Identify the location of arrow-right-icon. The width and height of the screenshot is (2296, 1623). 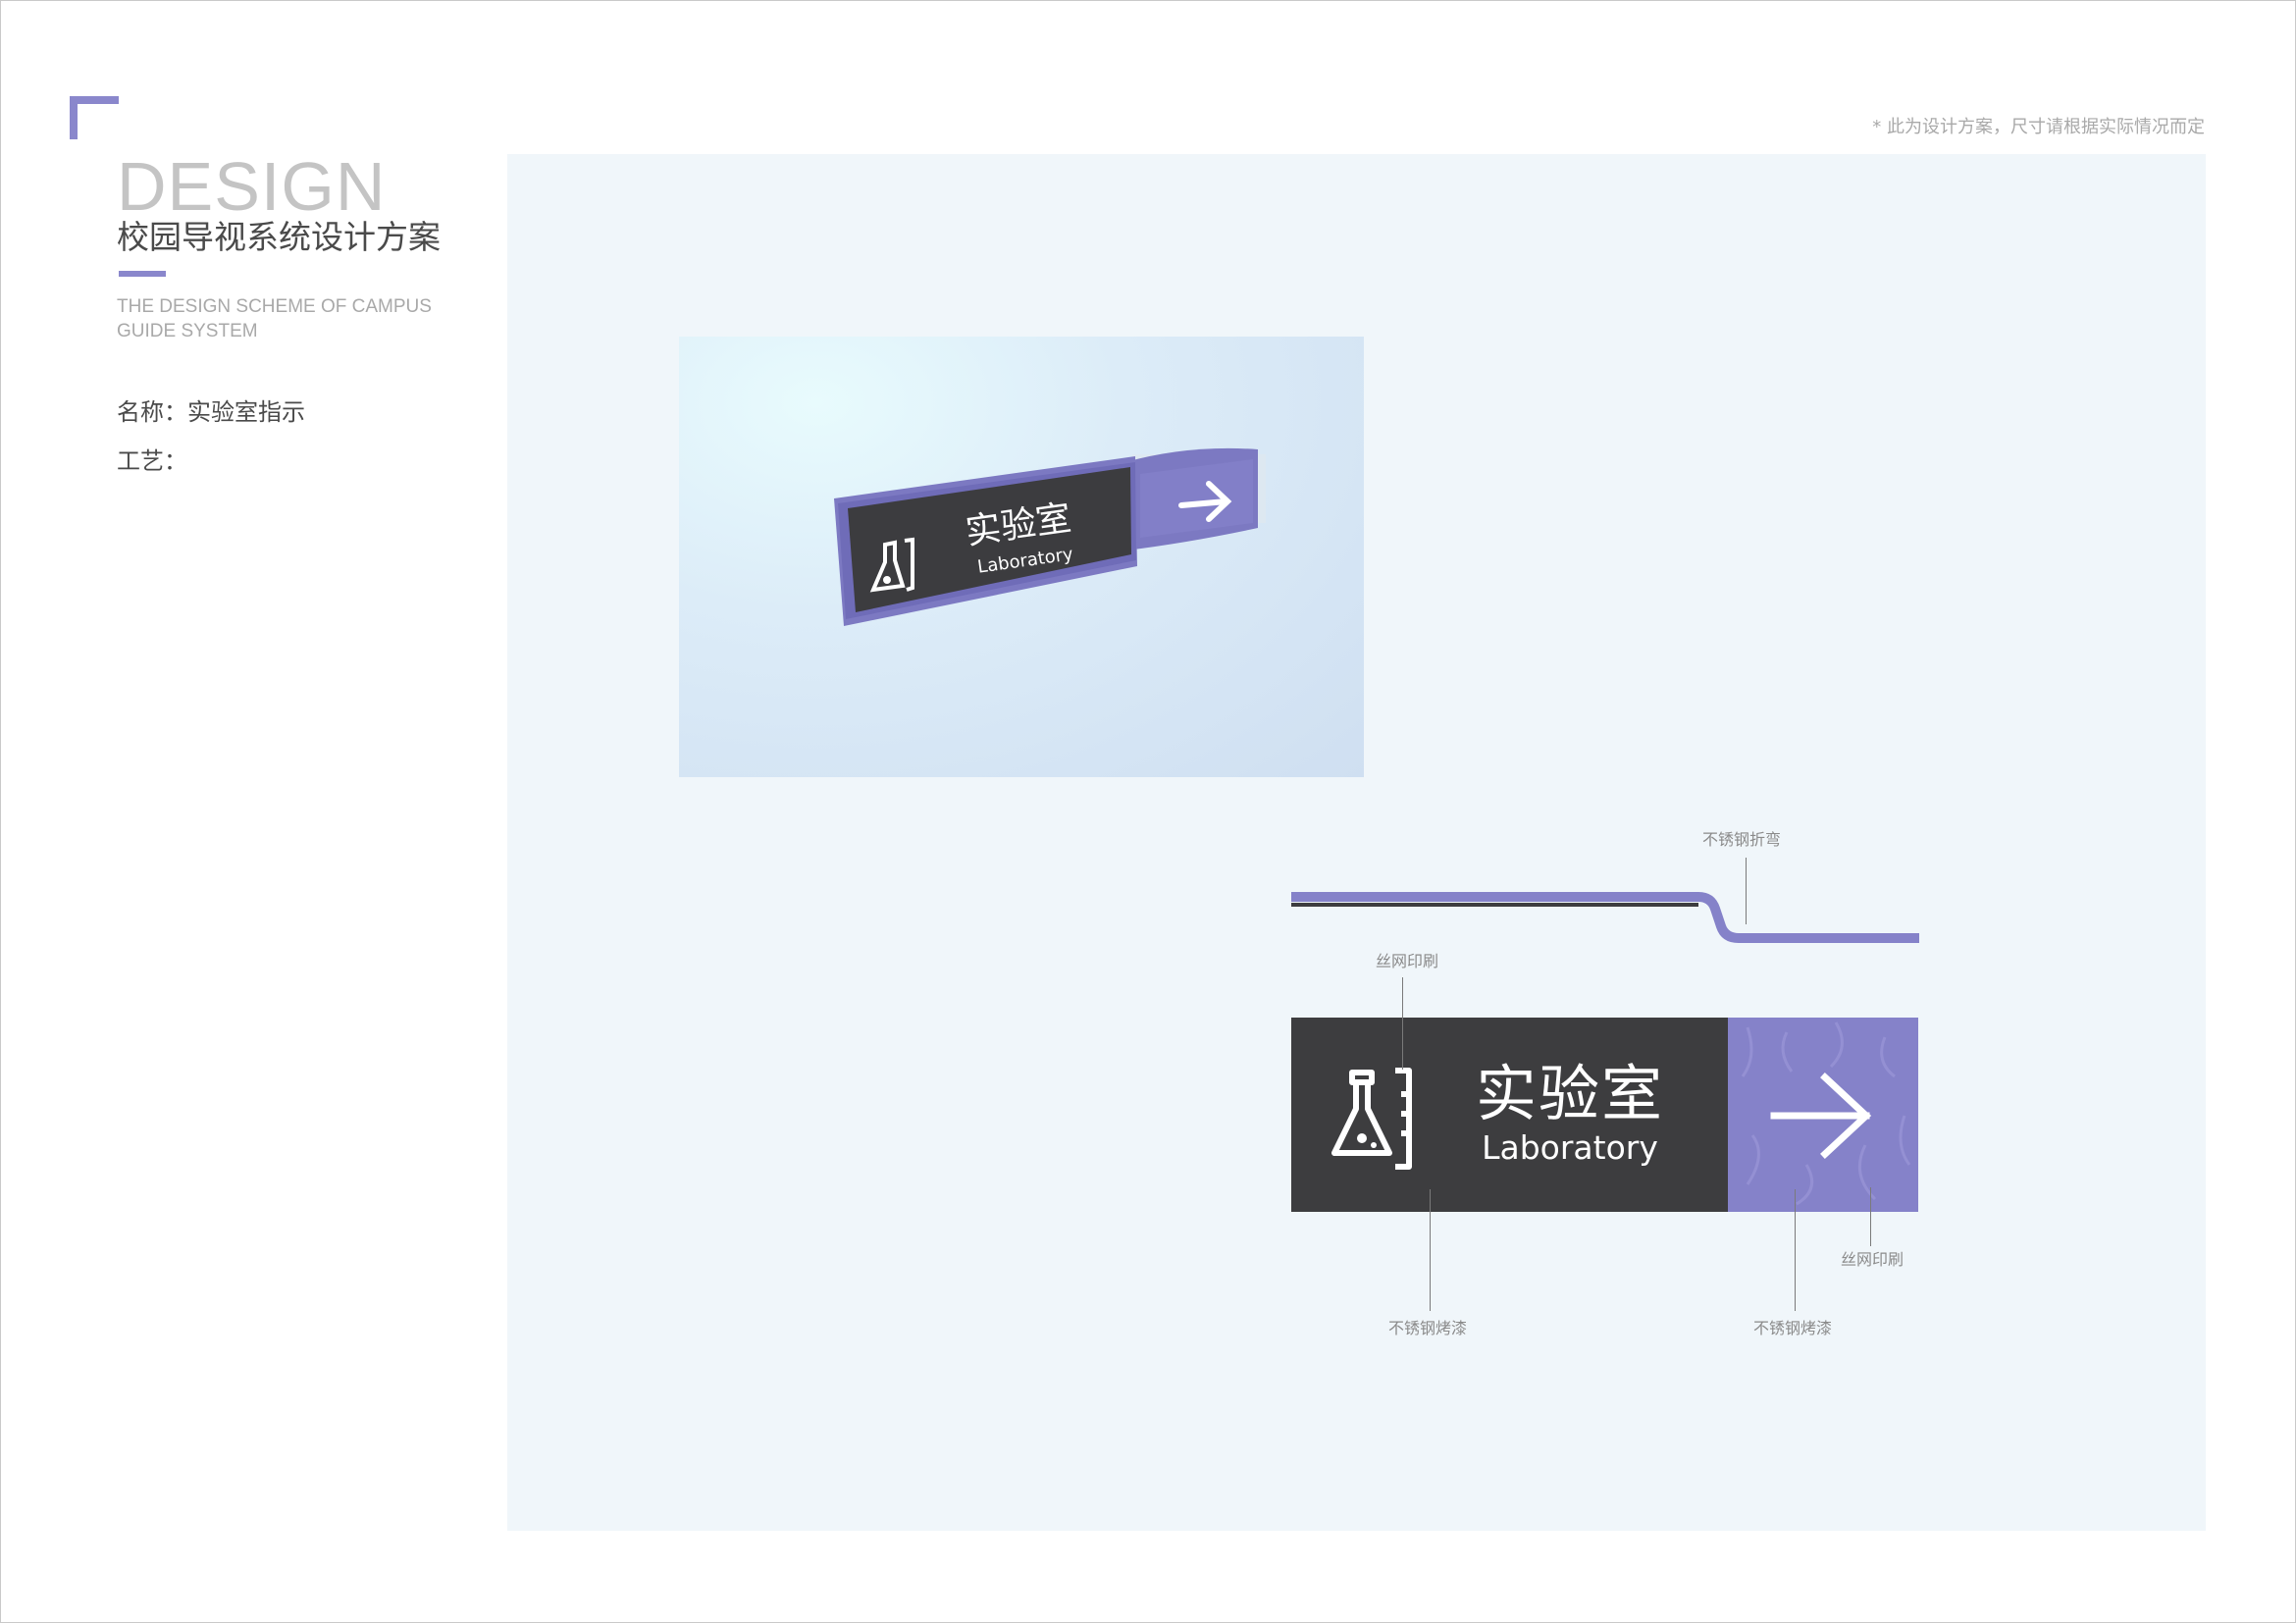
(1821, 1116).